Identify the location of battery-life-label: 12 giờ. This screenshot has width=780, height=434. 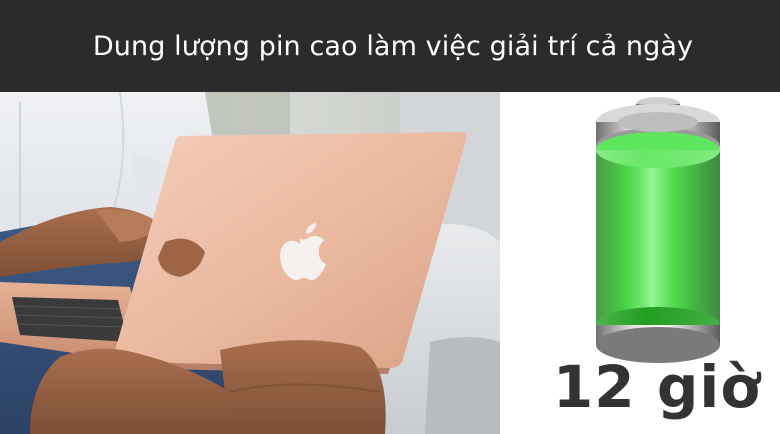
(657, 387).